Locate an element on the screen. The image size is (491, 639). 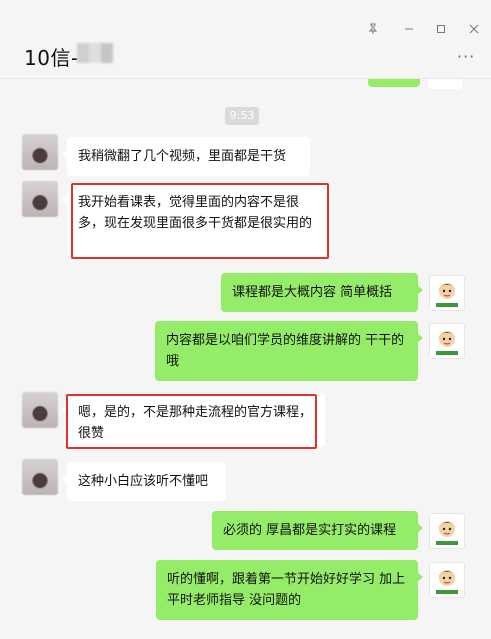
blurred-contact-name is located at coordinates (95, 53).